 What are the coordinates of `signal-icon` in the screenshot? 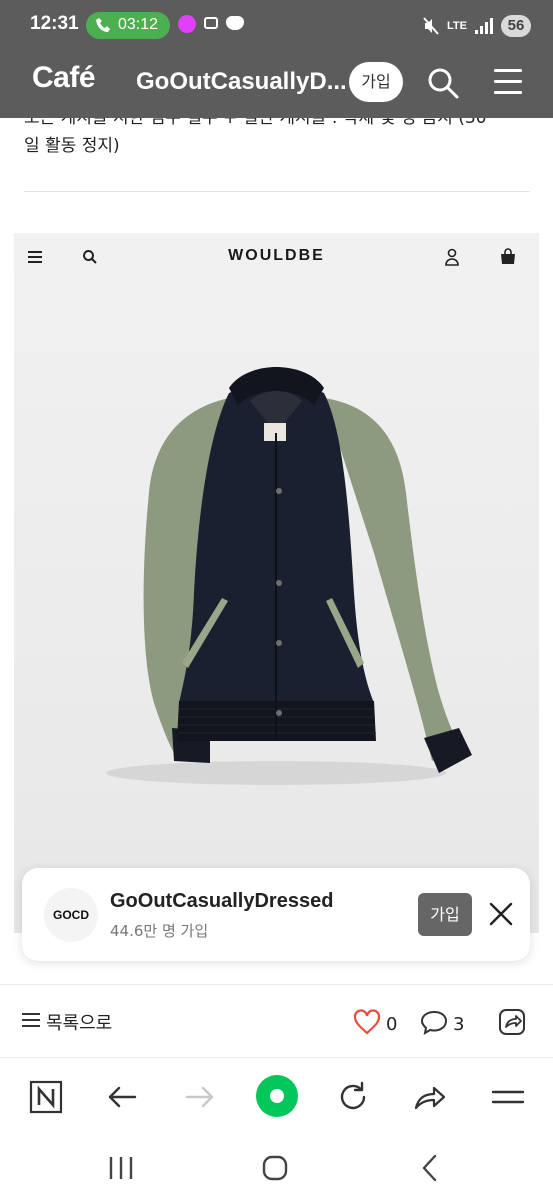 It's located at (484, 26).